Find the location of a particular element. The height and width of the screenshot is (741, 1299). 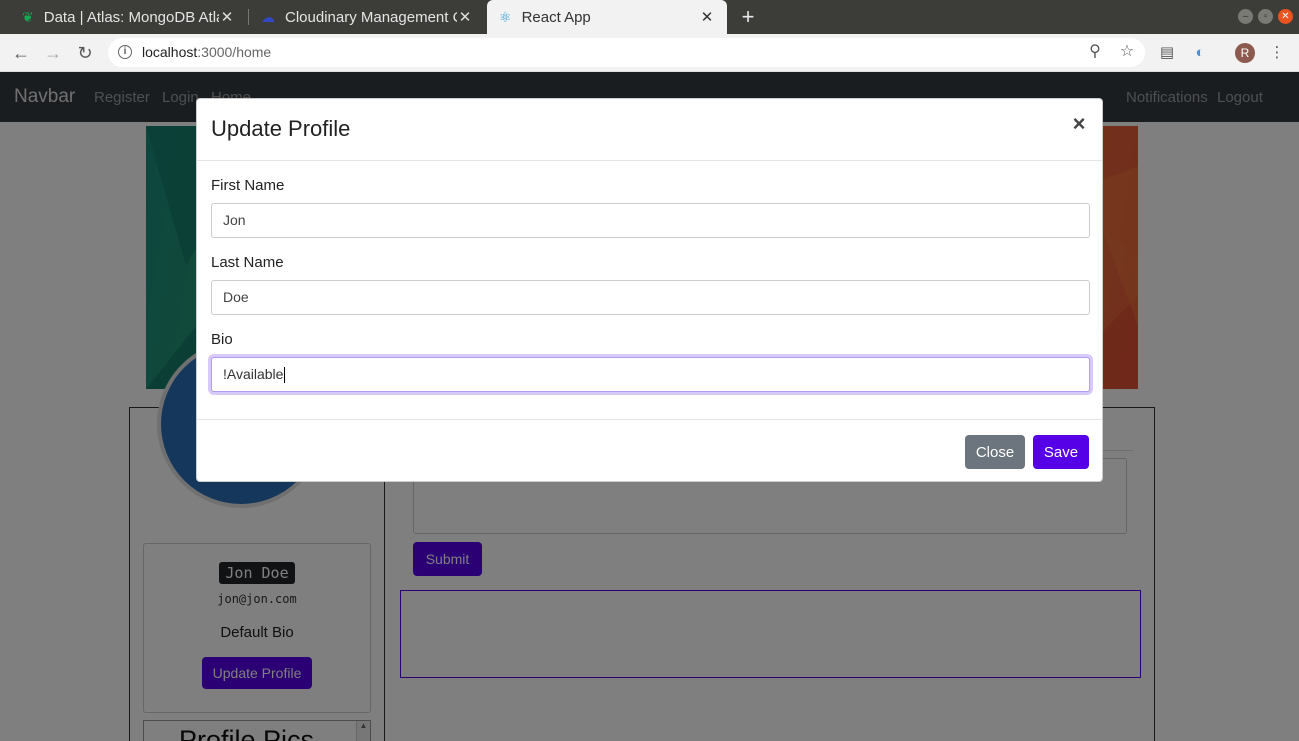

cloudinary-icon: ☁ is located at coordinates (268, 16).